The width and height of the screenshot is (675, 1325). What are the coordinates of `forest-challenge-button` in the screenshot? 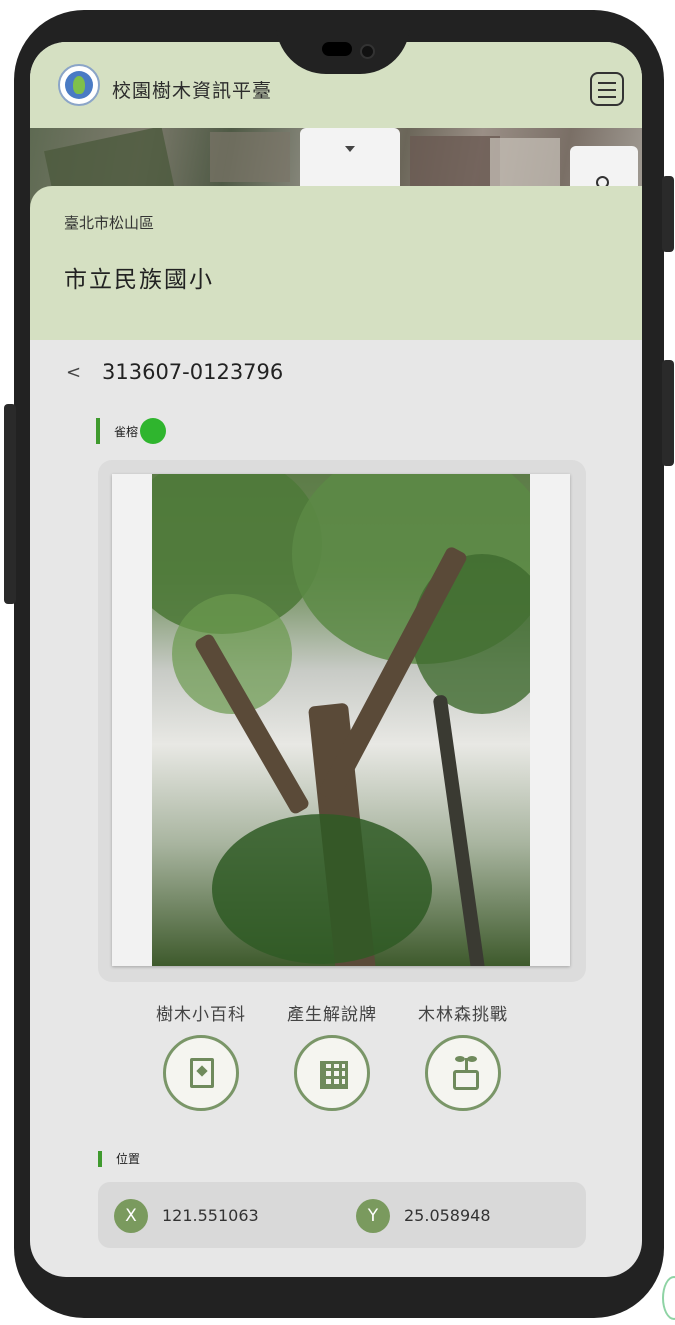 It's located at (463, 1073).